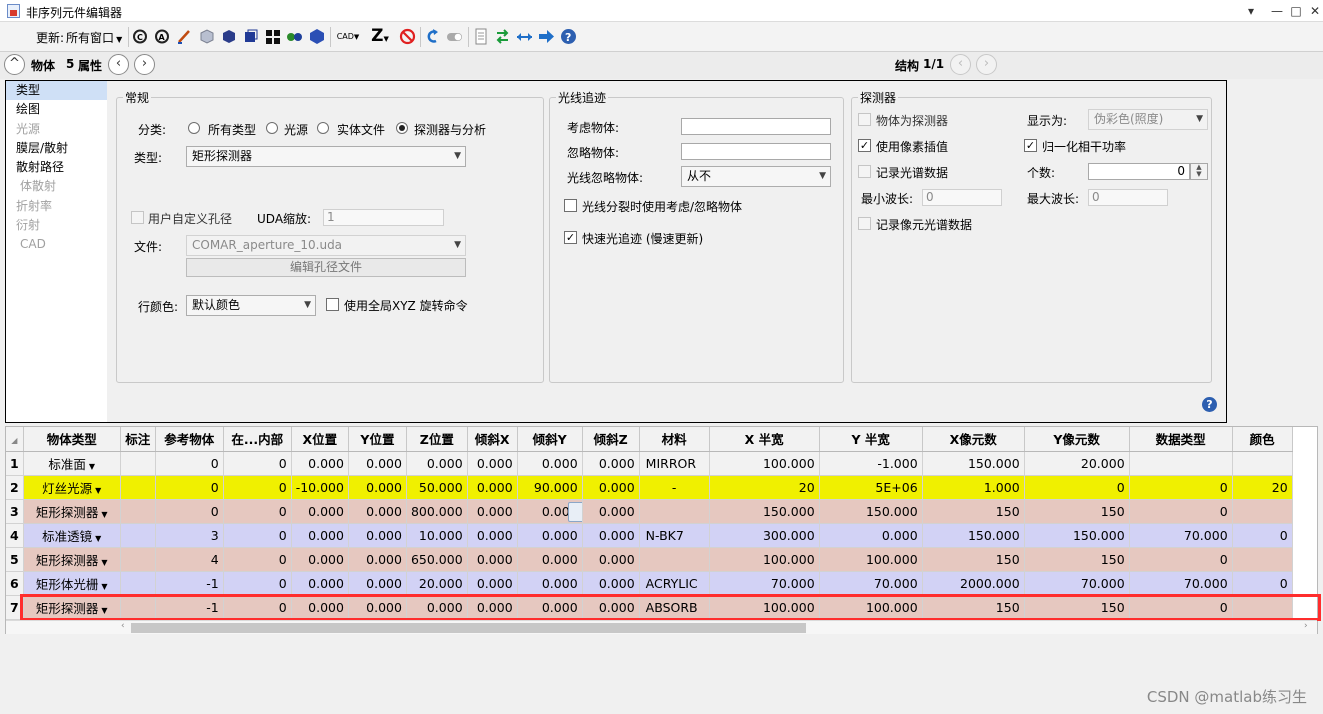 The image size is (1323, 714). I want to click on solid-model-icon, so click(228, 36).